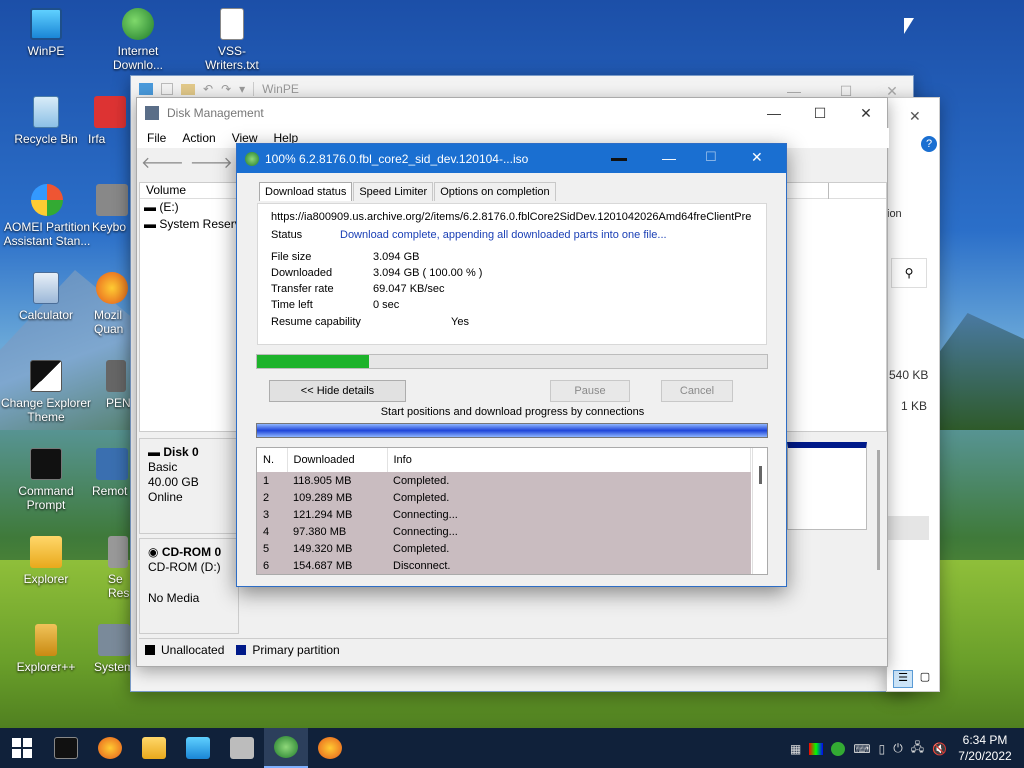 The image size is (1024, 768). Describe the element at coordinates (46, 561) in the screenshot. I see `desktop-icon-explorer: Explorer` at that location.